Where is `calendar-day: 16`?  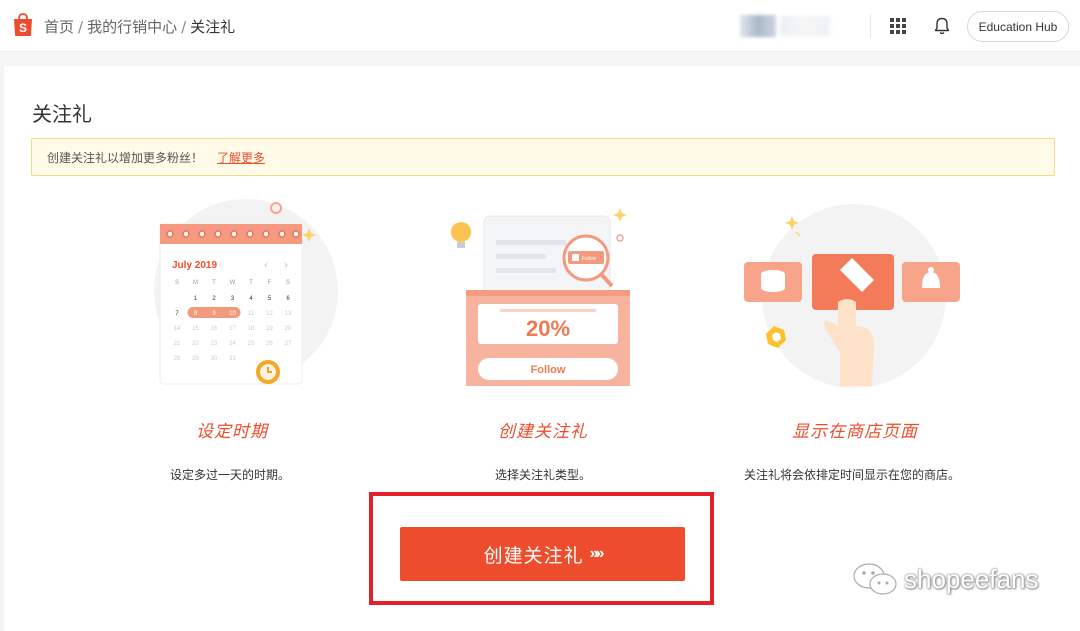
calendar-day: 16 is located at coordinates (214, 329).